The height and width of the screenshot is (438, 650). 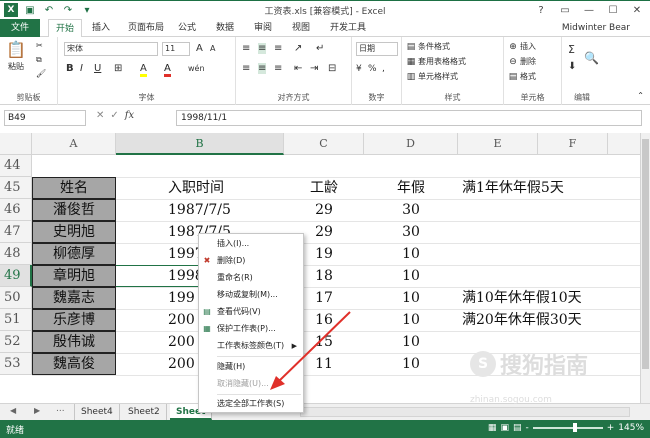 What do you see at coordinates (251, 346) in the screenshot?
I see `menu-item-tab-color: 工作表标签颜色(T) ▶` at bounding box center [251, 346].